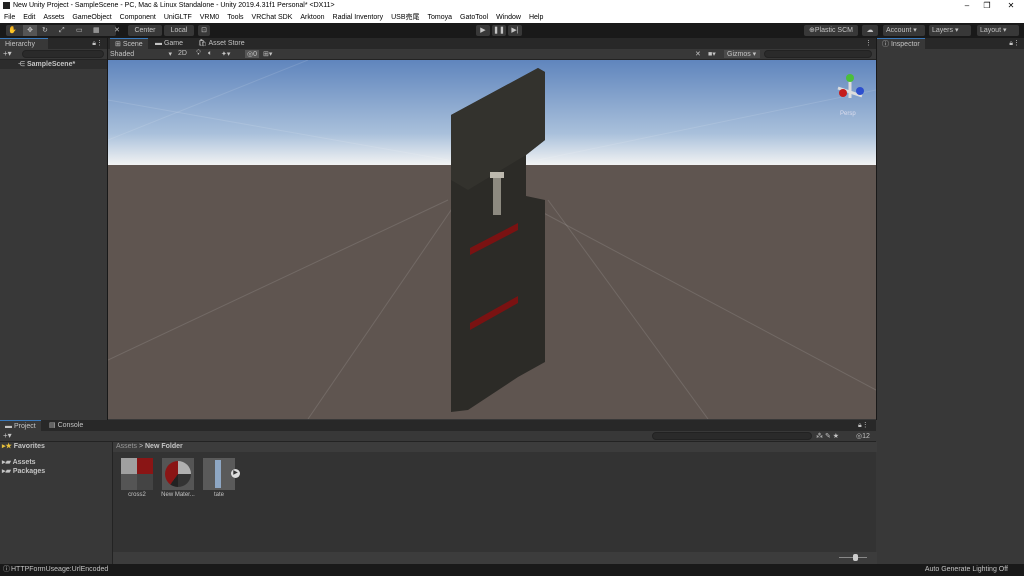 The width and height of the screenshot is (1024, 576). Describe the element at coordinates (1011, 6) in the screenshot. I see `close-button: ✕` at that location.